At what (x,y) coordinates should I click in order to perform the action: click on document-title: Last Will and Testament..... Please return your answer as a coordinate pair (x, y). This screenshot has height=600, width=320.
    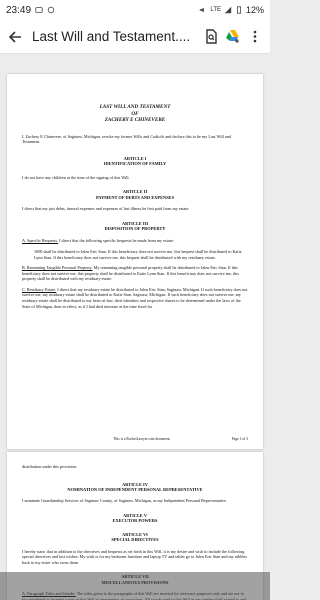
    Looking at the image, I should click on (111, 36).